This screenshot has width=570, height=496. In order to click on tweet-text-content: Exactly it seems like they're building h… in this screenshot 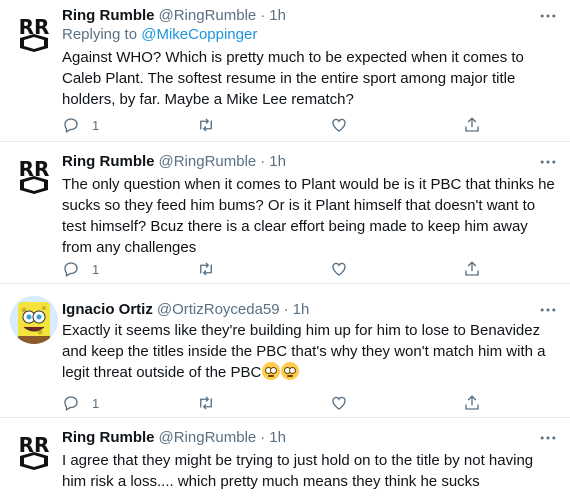, I will do `click(304, 351)`.